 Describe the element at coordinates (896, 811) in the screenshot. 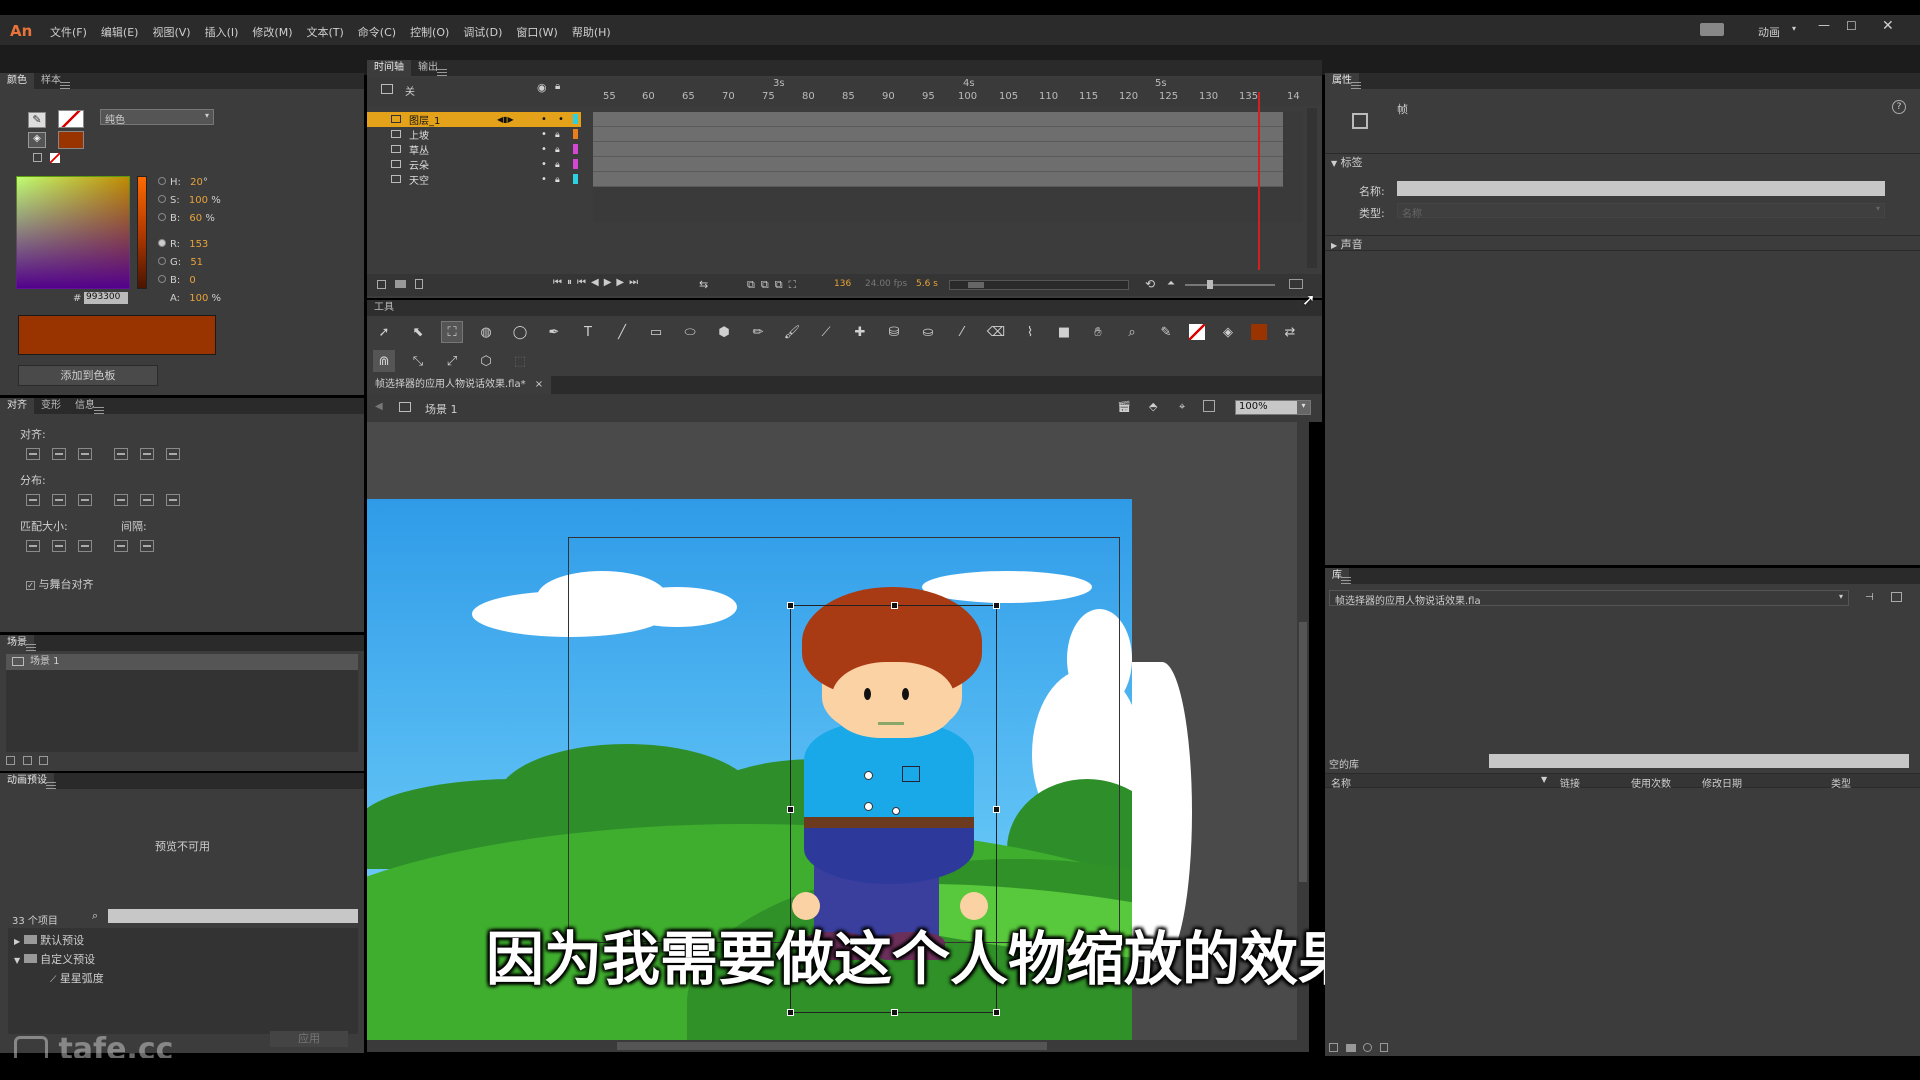

I see `transform-center-point` at that location.